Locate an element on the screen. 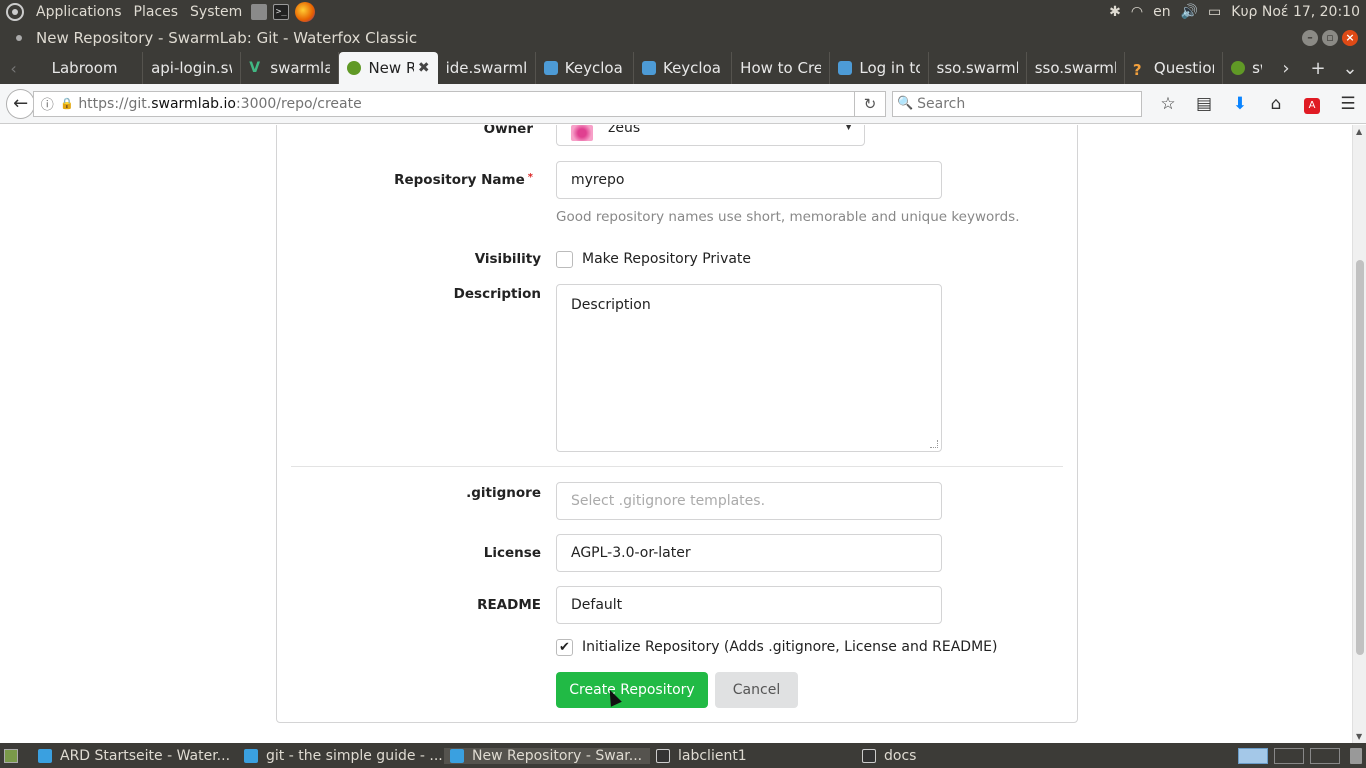 This screenshot has width=1366, height=768. home-icon: ⌂ is located at coordinates (1276, 104).